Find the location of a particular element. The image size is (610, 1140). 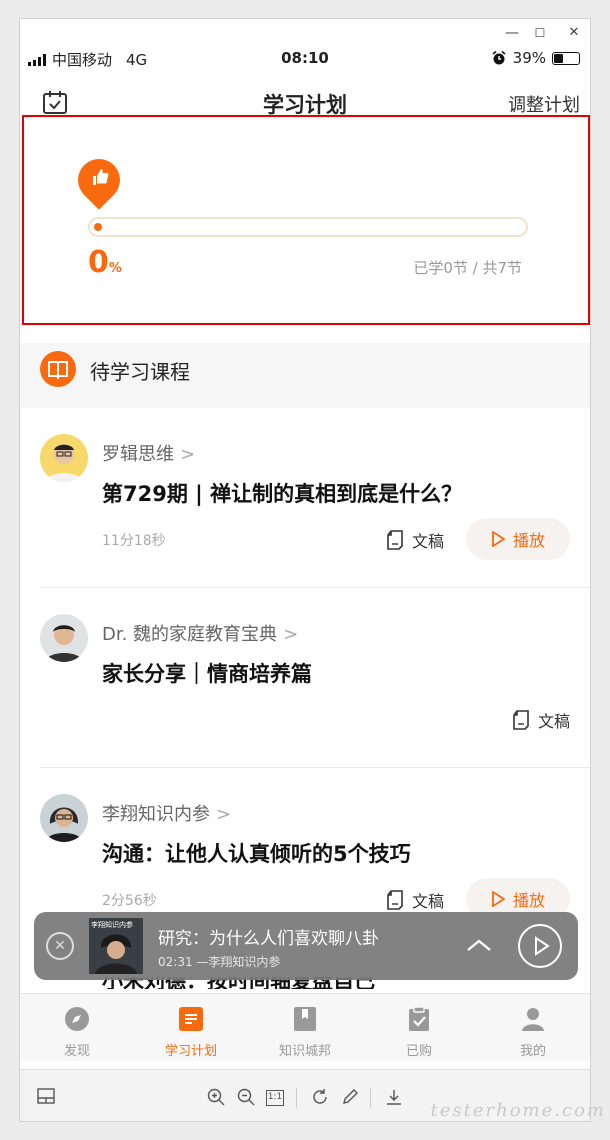

mini-player: ✕ 李翔知识内参 研究：为什么人们喜欢聊八卦 02:31 —李翔知识内参 is located at coordinates (306, 946).